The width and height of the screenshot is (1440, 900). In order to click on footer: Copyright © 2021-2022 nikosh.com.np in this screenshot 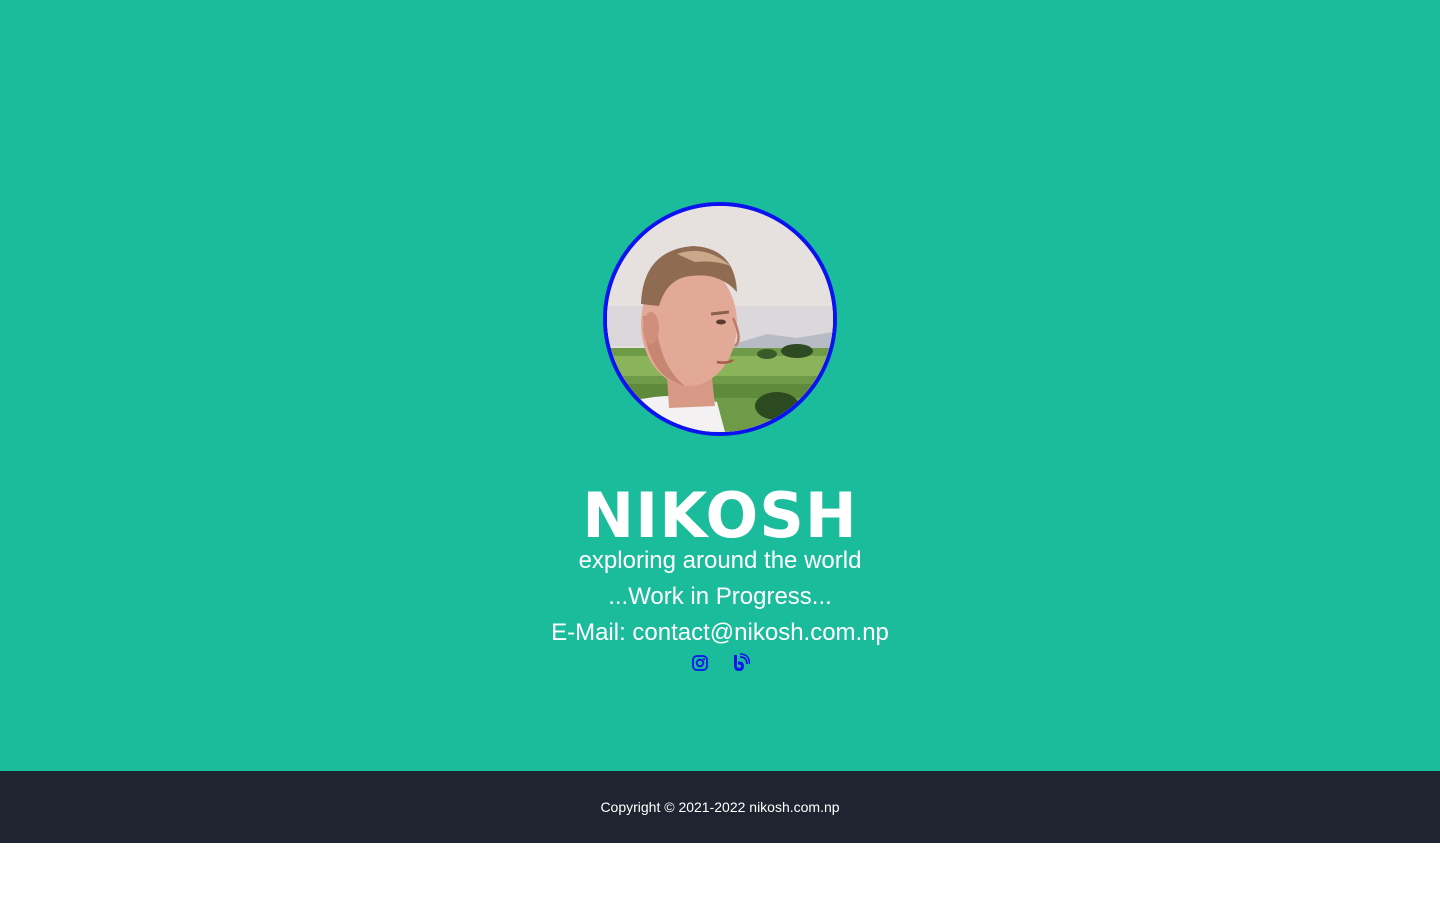, I will do `click(720, 807)`.